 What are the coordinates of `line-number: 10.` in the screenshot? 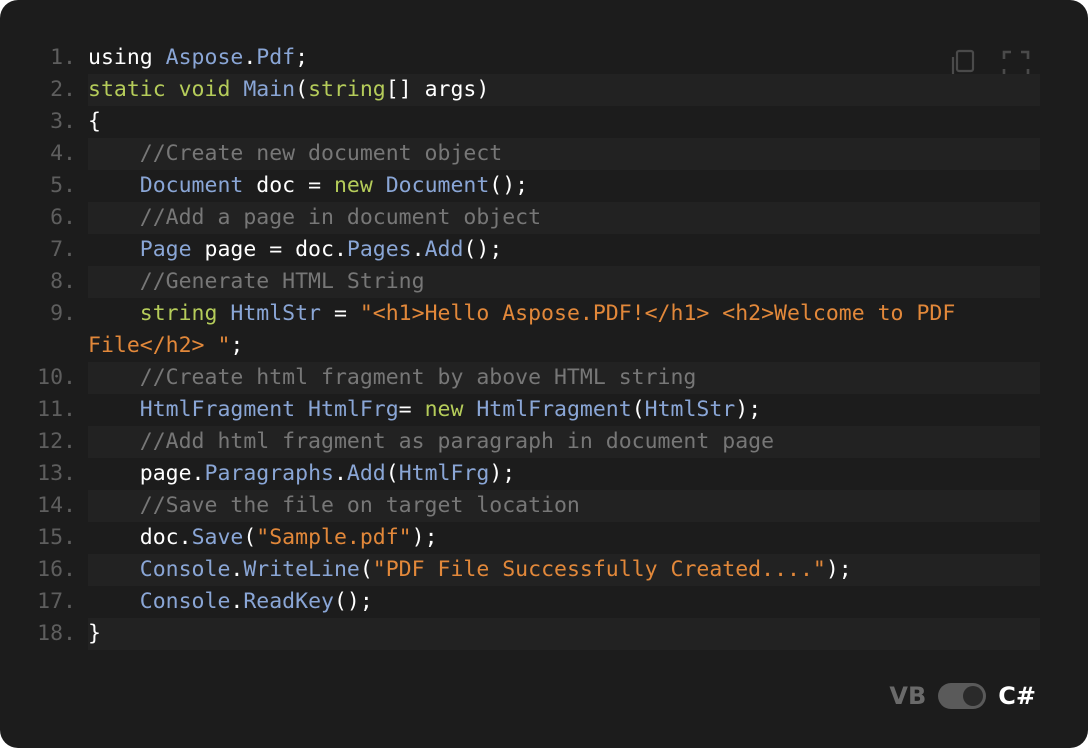 It's located at (56, 377).